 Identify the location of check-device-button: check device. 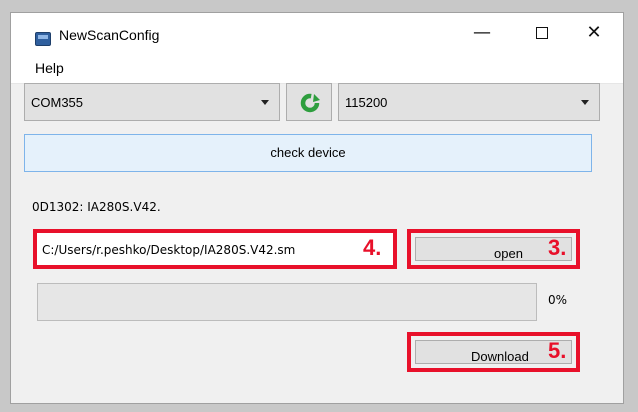
(308, 153).